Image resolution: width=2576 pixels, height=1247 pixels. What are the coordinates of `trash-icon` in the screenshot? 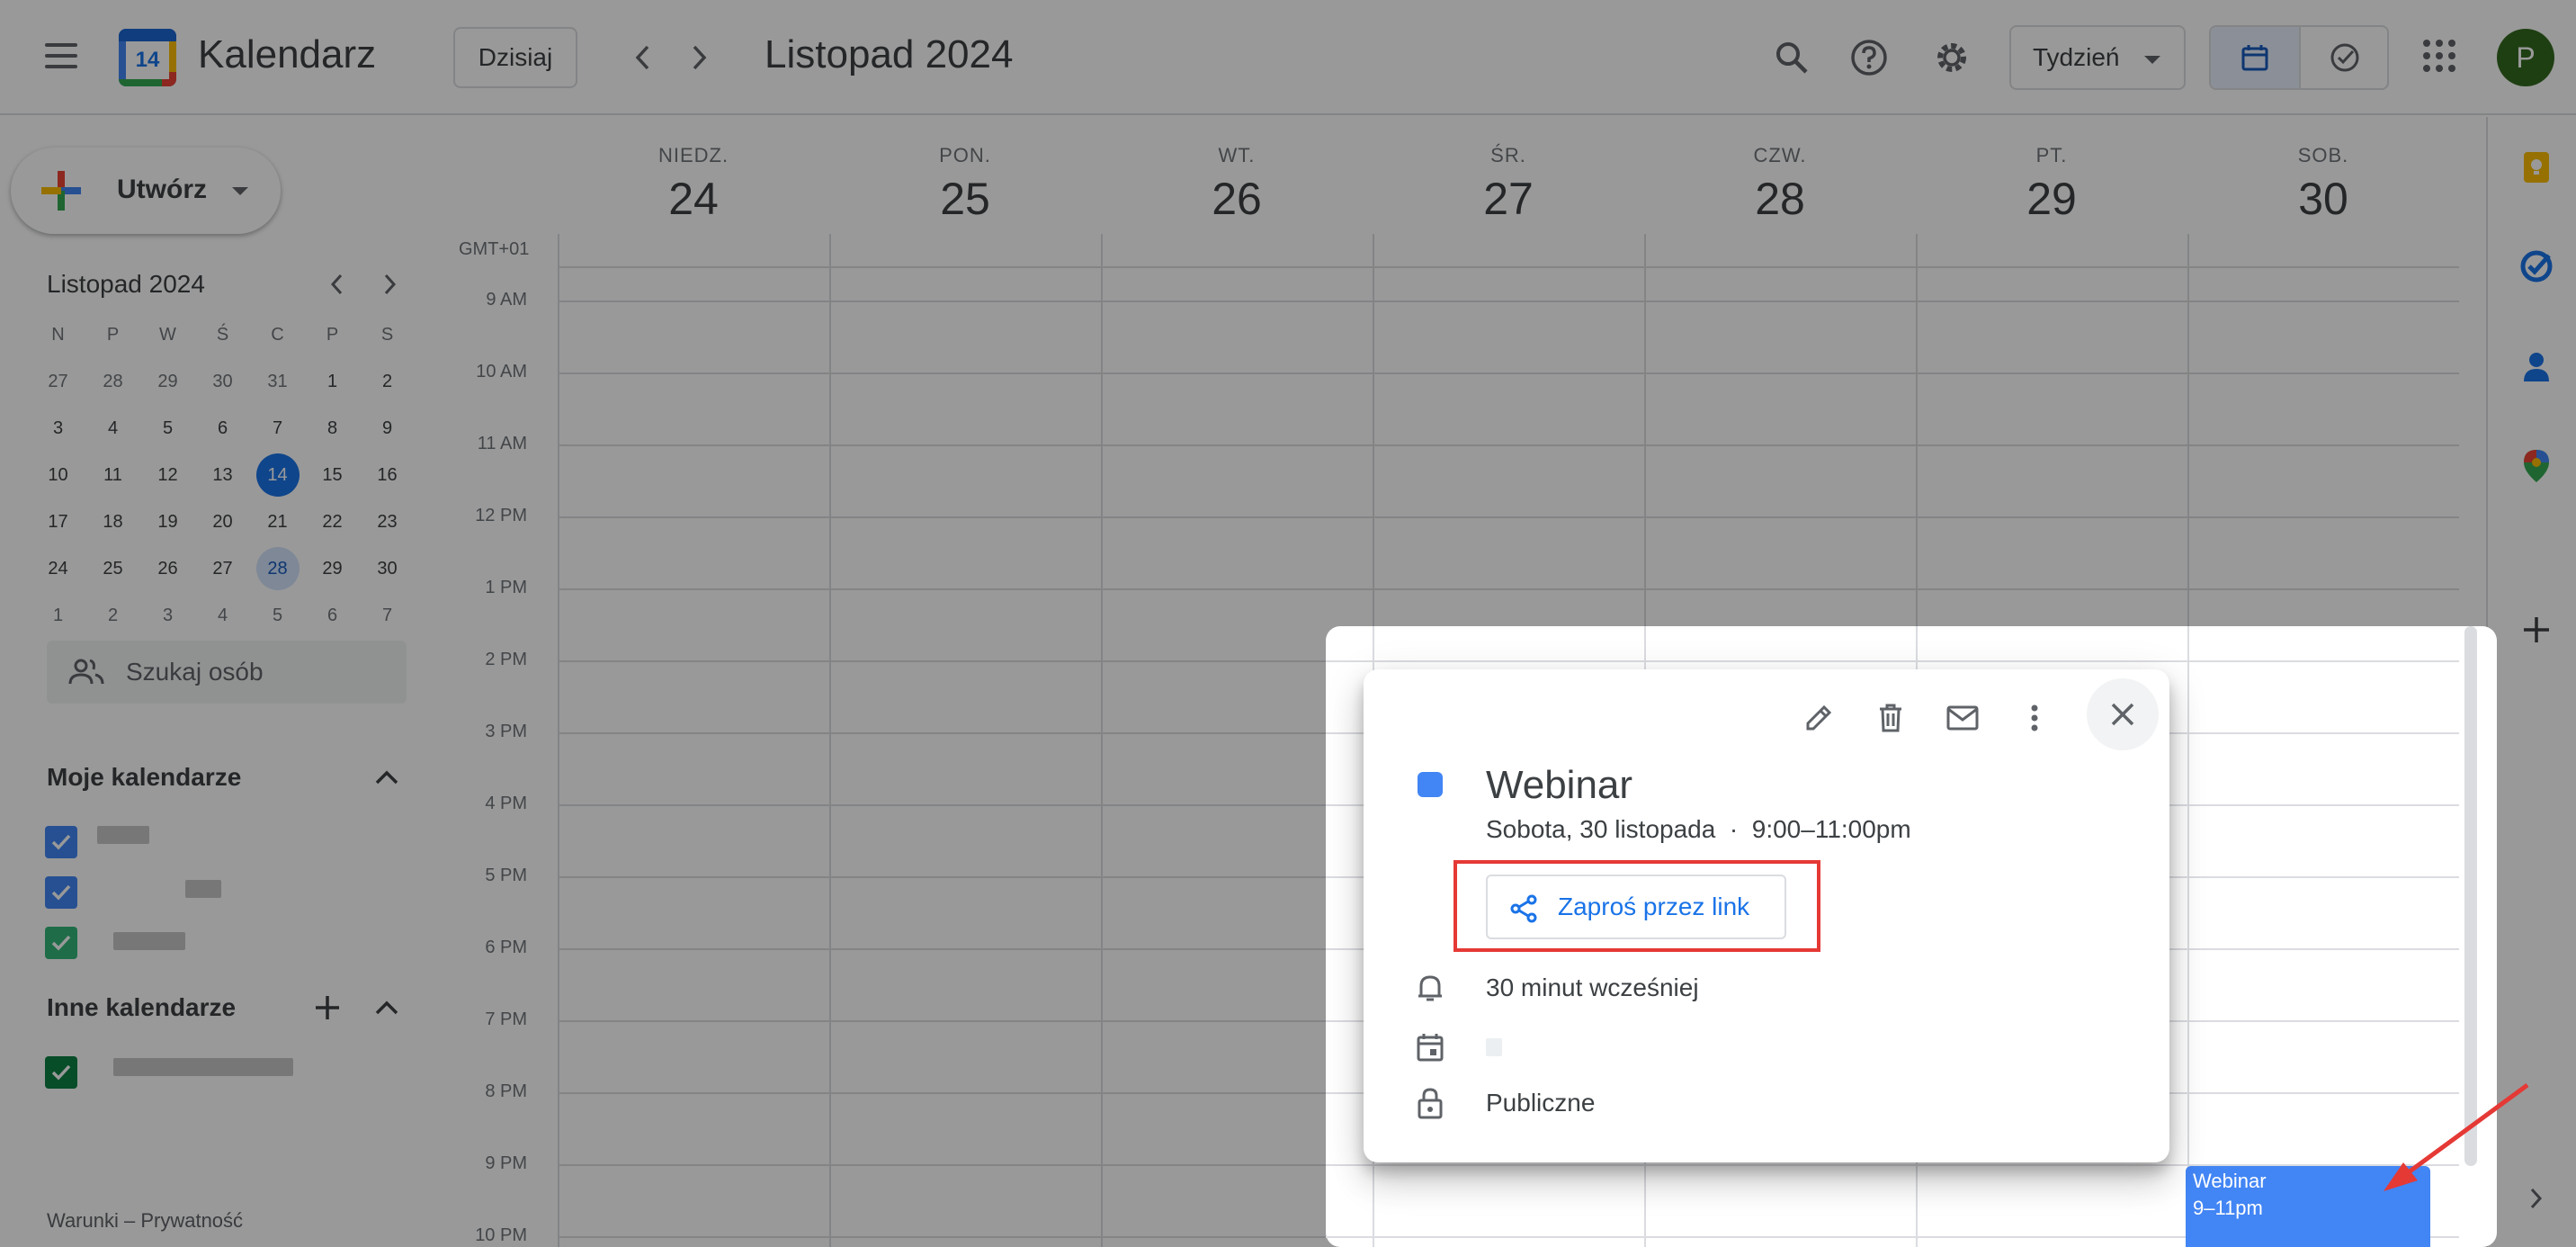 It's located at (1890, 718).